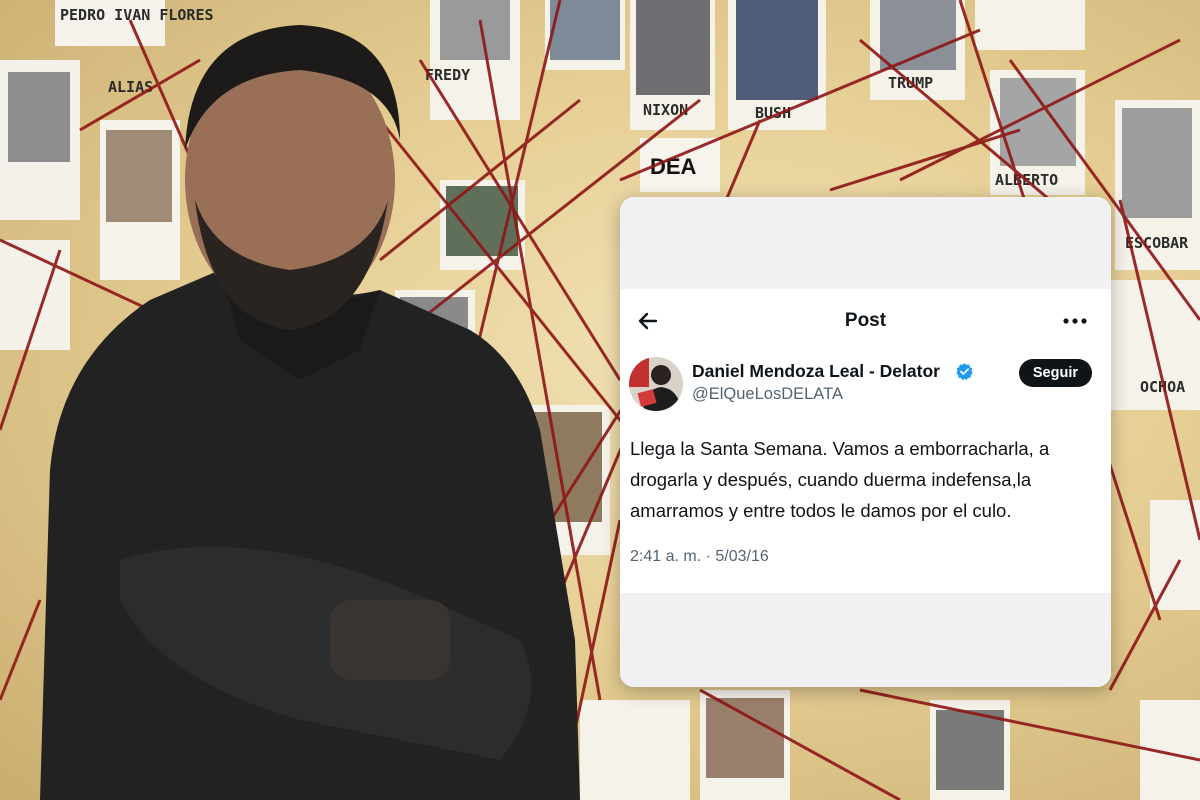 The image size is (1200, 800). What do you see at coordinates (865, 546) in the screenshot?
I see `tweet-timestamp: 2:41 a. m. · 5/03/16` at bounding box center [865, 546].